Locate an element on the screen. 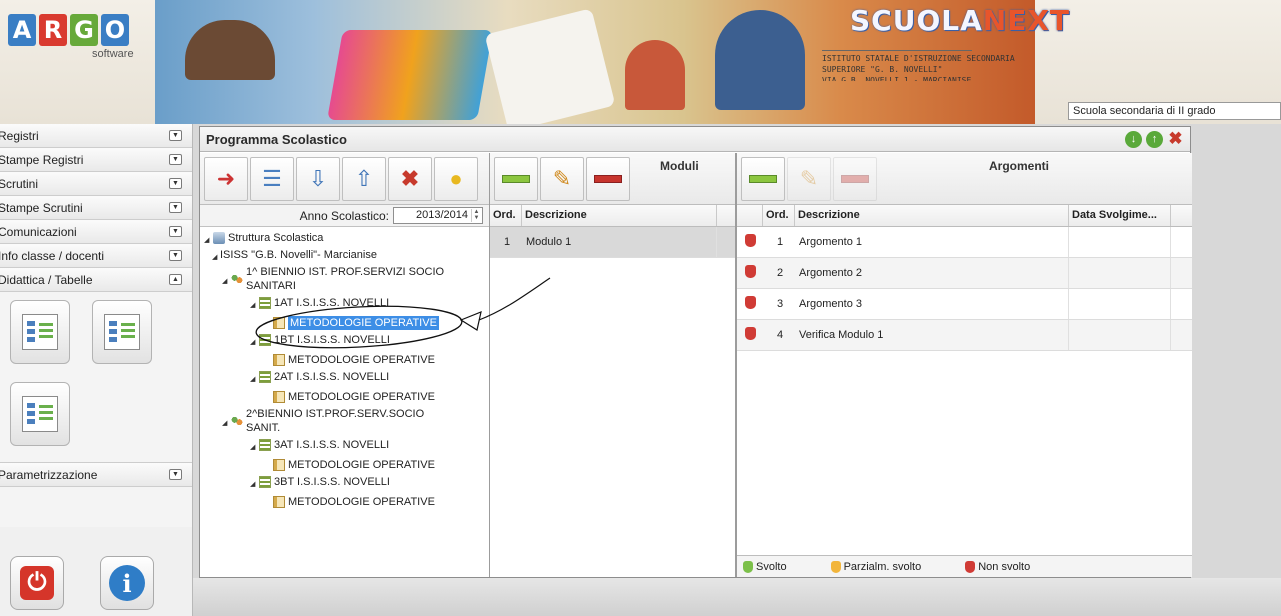 The height and width of the screenshot is (616, 1281). tree-node-label: ISISS "G.B. Novelli"- Marcianise is located at coordinates (298, 255).